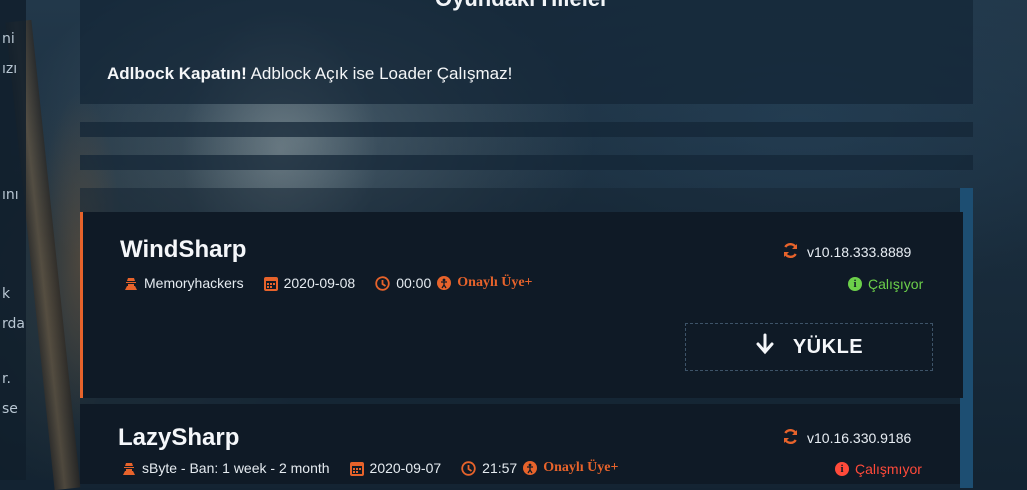 The height and width of the screenshot is (490, 1027). I want to click on version-number: v10.18.333.8889, so click(859, 252).